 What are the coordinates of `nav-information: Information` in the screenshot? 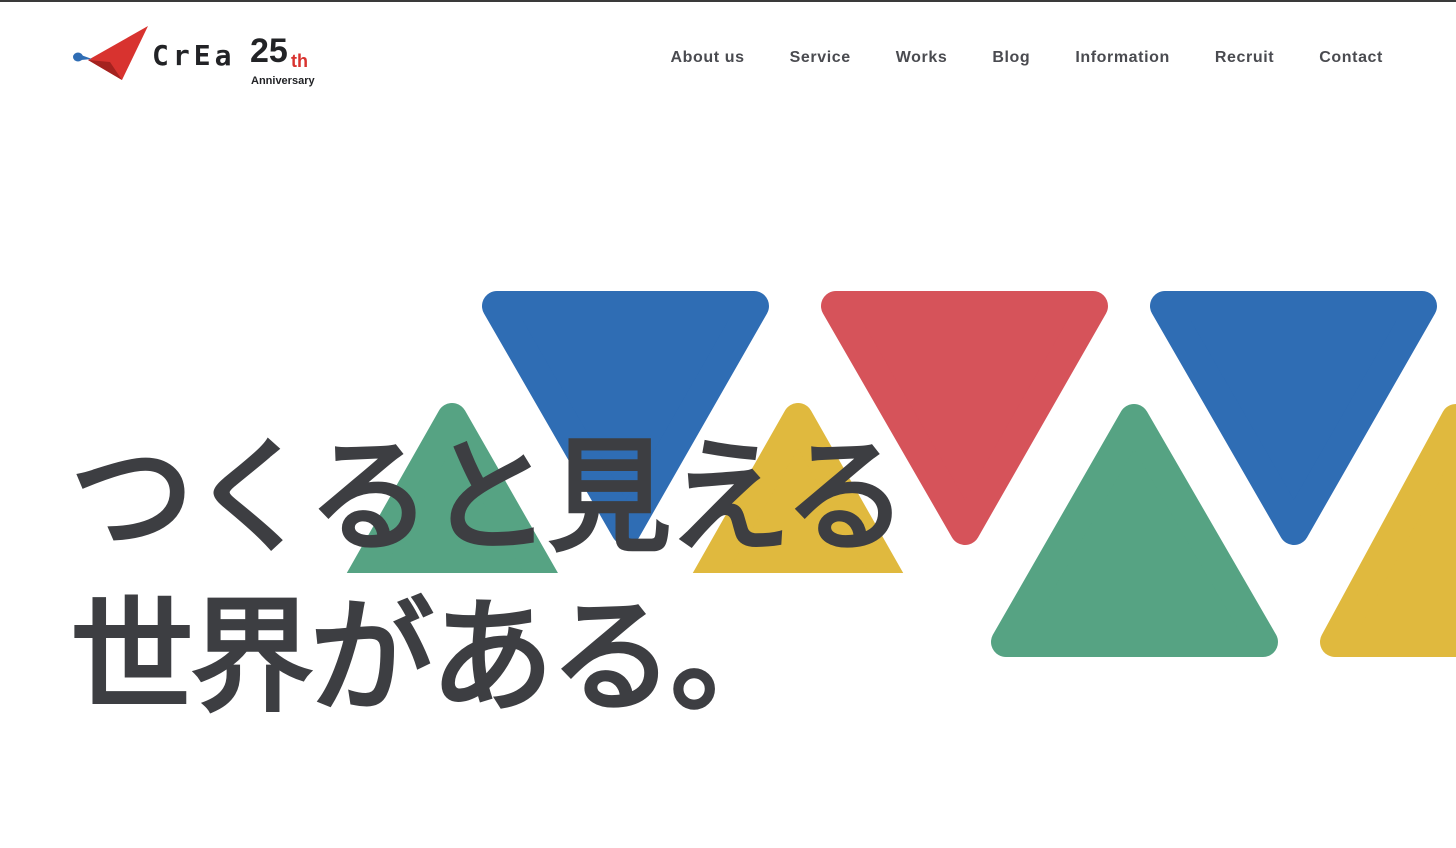 It's located at (1122, 58).